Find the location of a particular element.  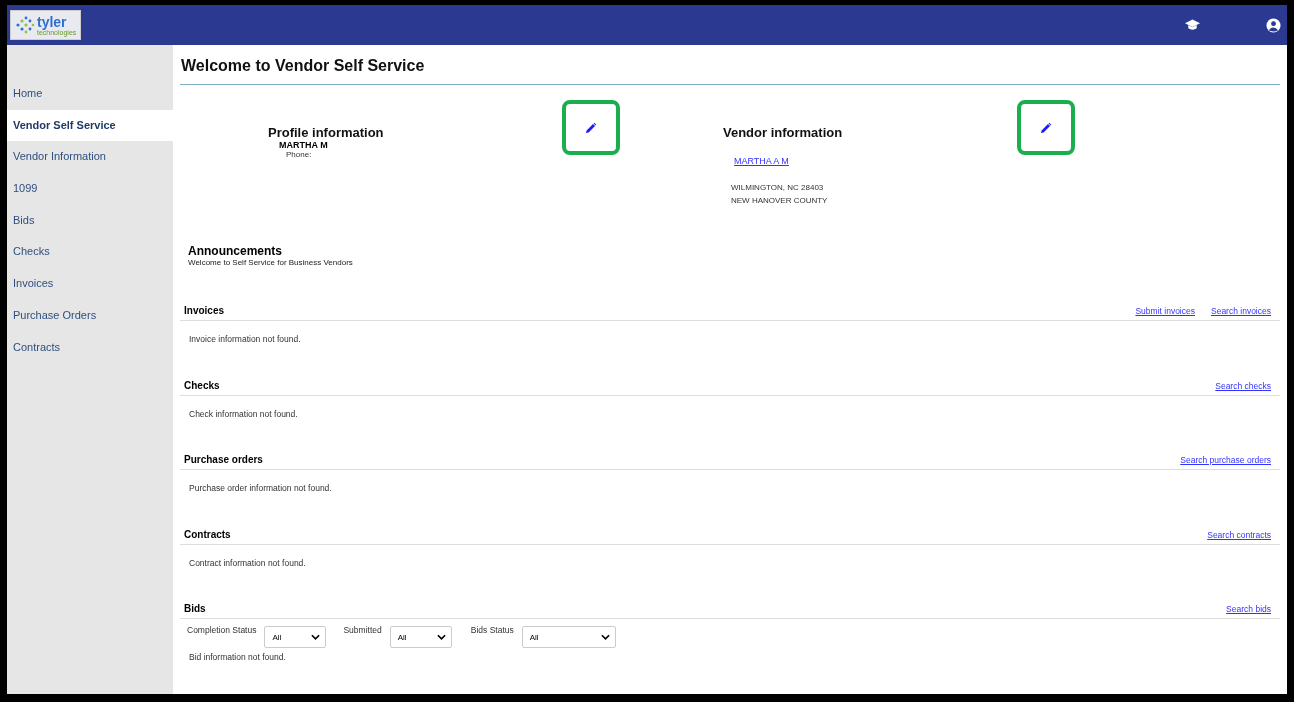

section-heading: Invoices is located at coordinates (204, 310).